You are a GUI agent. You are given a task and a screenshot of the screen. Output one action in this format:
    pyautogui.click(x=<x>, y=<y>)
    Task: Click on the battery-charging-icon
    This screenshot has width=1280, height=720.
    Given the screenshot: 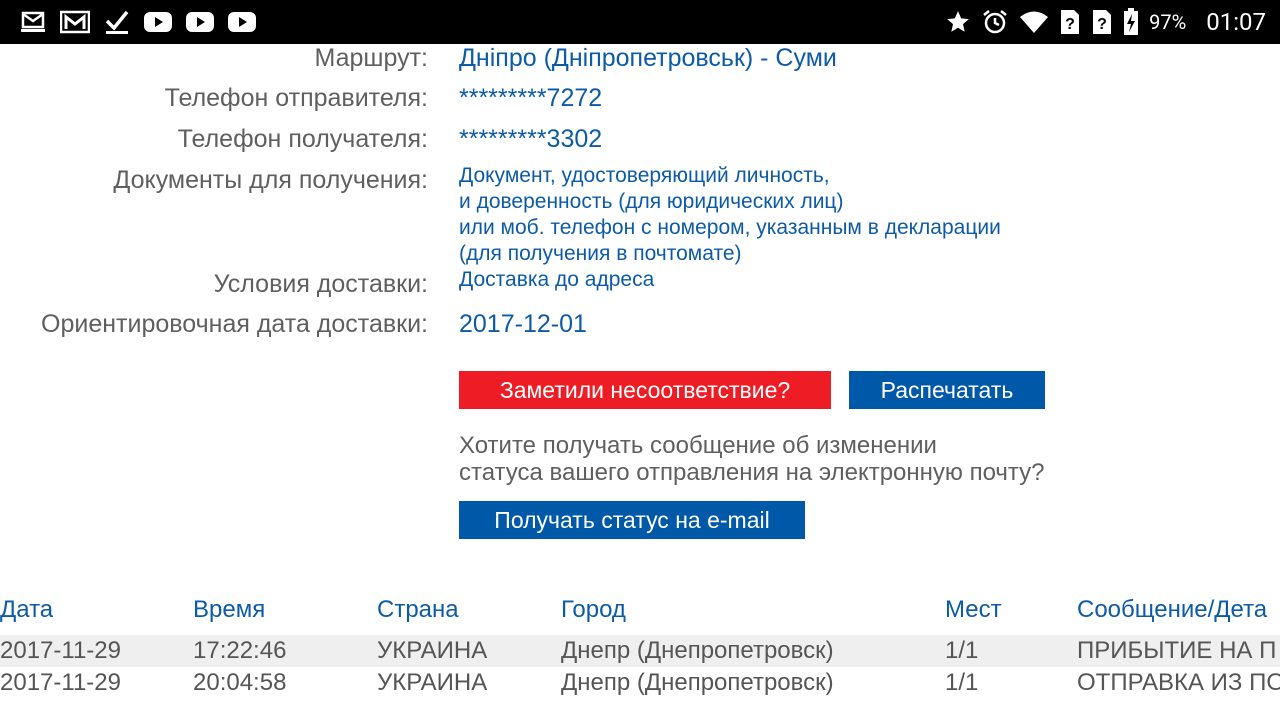 What is the action you would take?
    pyautogui.click(x=1131, y=22)
    